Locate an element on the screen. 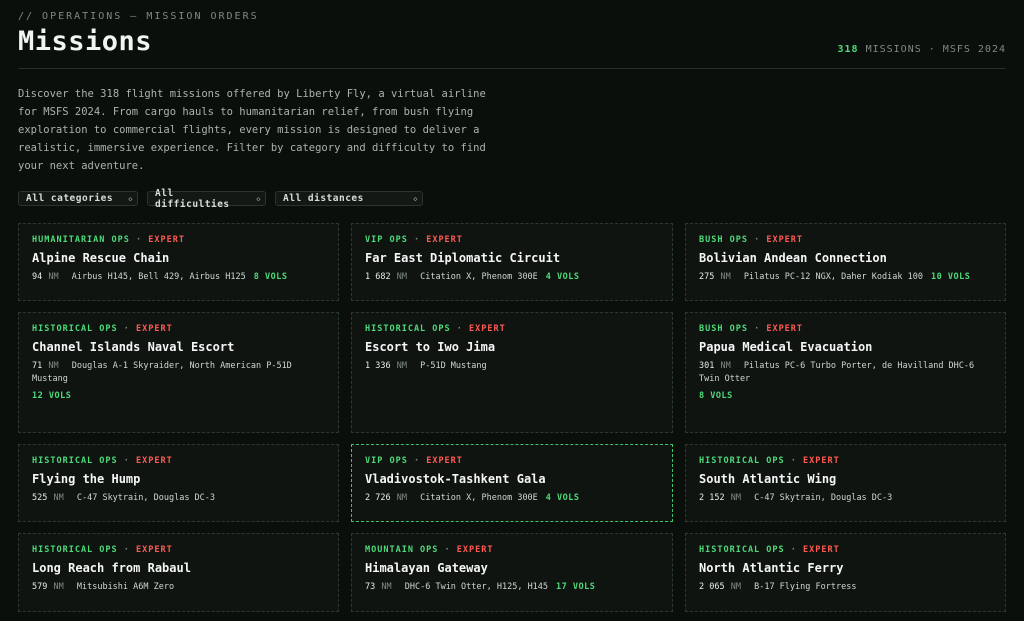 The image size is (1024, 621). mission-title: Far East Diplomatic Circuit is located at coordinates (463, 258).